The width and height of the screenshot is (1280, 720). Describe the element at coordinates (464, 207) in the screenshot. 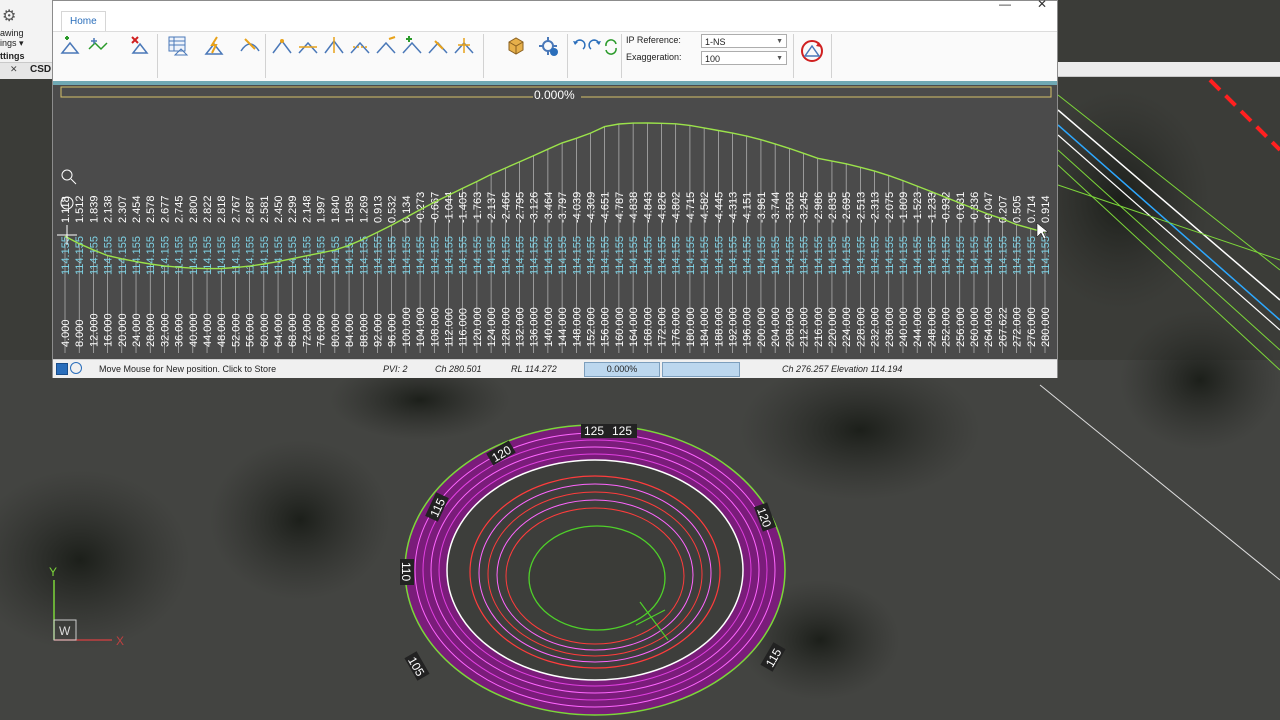

I see `cut-fill-label: -1.405` at that location.